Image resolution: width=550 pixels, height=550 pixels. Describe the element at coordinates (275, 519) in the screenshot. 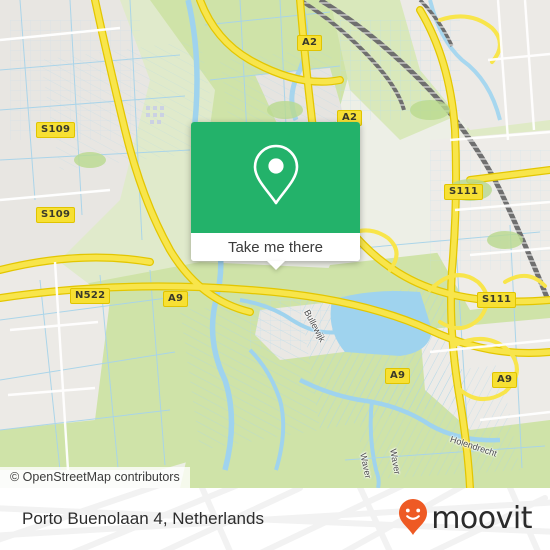

I see `footer-bar: Porto Buenolaan 4, Netherlands moovit` at that location.